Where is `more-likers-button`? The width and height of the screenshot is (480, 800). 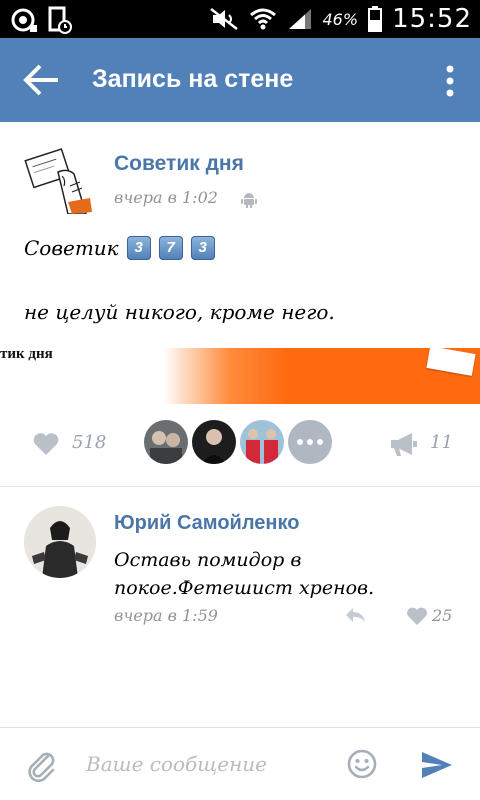
more-likers-button is located at coordinates (310, 442).